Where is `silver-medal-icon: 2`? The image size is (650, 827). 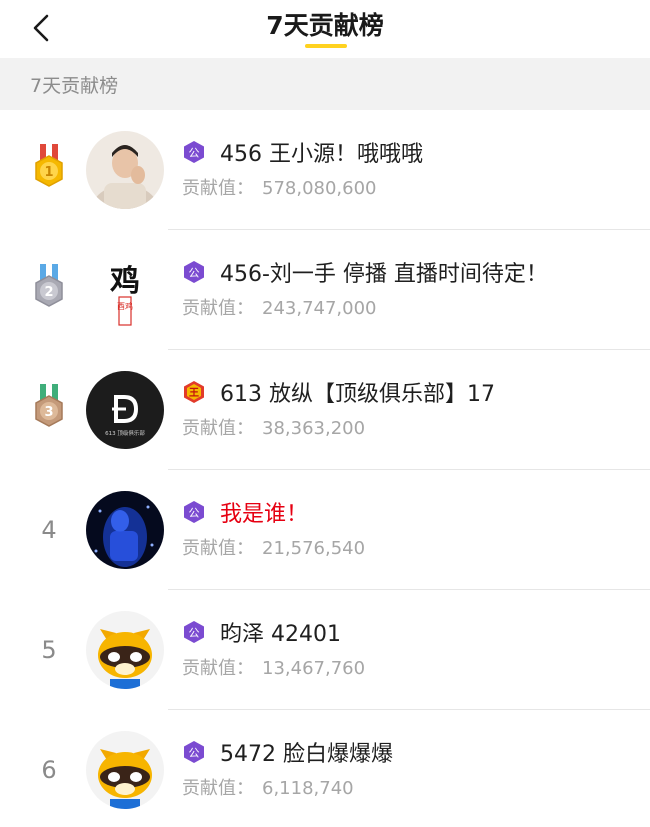
silver-medal-icon: 2 is located at coordinates (49, 285).